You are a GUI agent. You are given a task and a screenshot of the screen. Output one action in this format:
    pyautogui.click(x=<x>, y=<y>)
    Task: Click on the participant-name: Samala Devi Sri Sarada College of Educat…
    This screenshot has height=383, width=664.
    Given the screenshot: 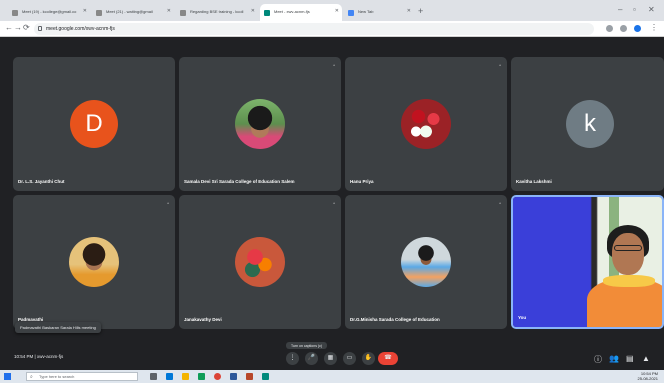 What is the action you would take?
    pyautogui.click(x=239, y=181)
    